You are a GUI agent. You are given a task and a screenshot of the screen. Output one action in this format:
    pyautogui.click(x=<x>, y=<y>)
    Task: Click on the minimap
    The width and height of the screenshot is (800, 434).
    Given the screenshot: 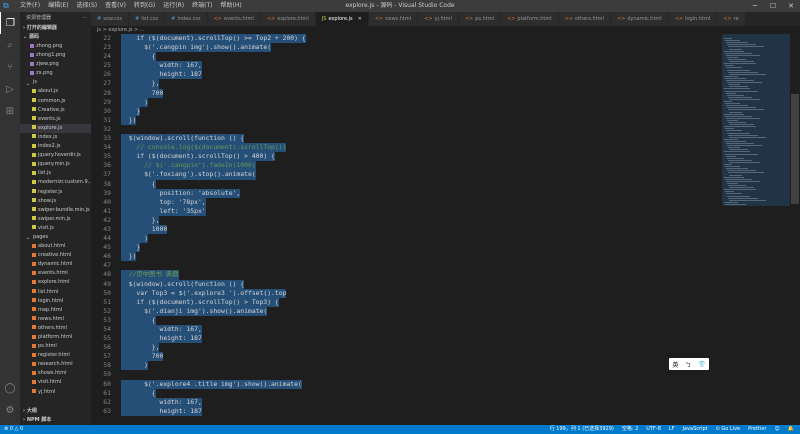 What is the action you would take?
    pyautogui.click(x=756, y=229)
    